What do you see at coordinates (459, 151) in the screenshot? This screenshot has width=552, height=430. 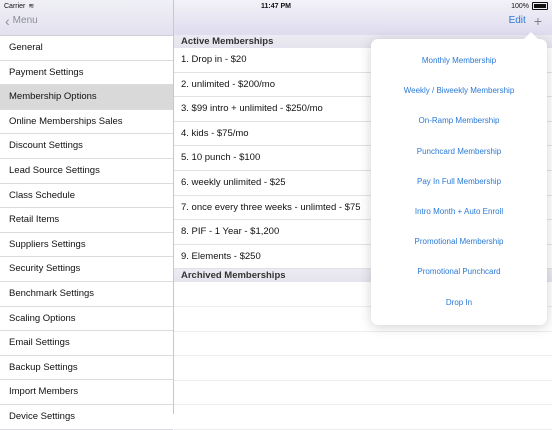 I see `popover-menu-item: Punchcard Membership` at bounding box center [459, 151].